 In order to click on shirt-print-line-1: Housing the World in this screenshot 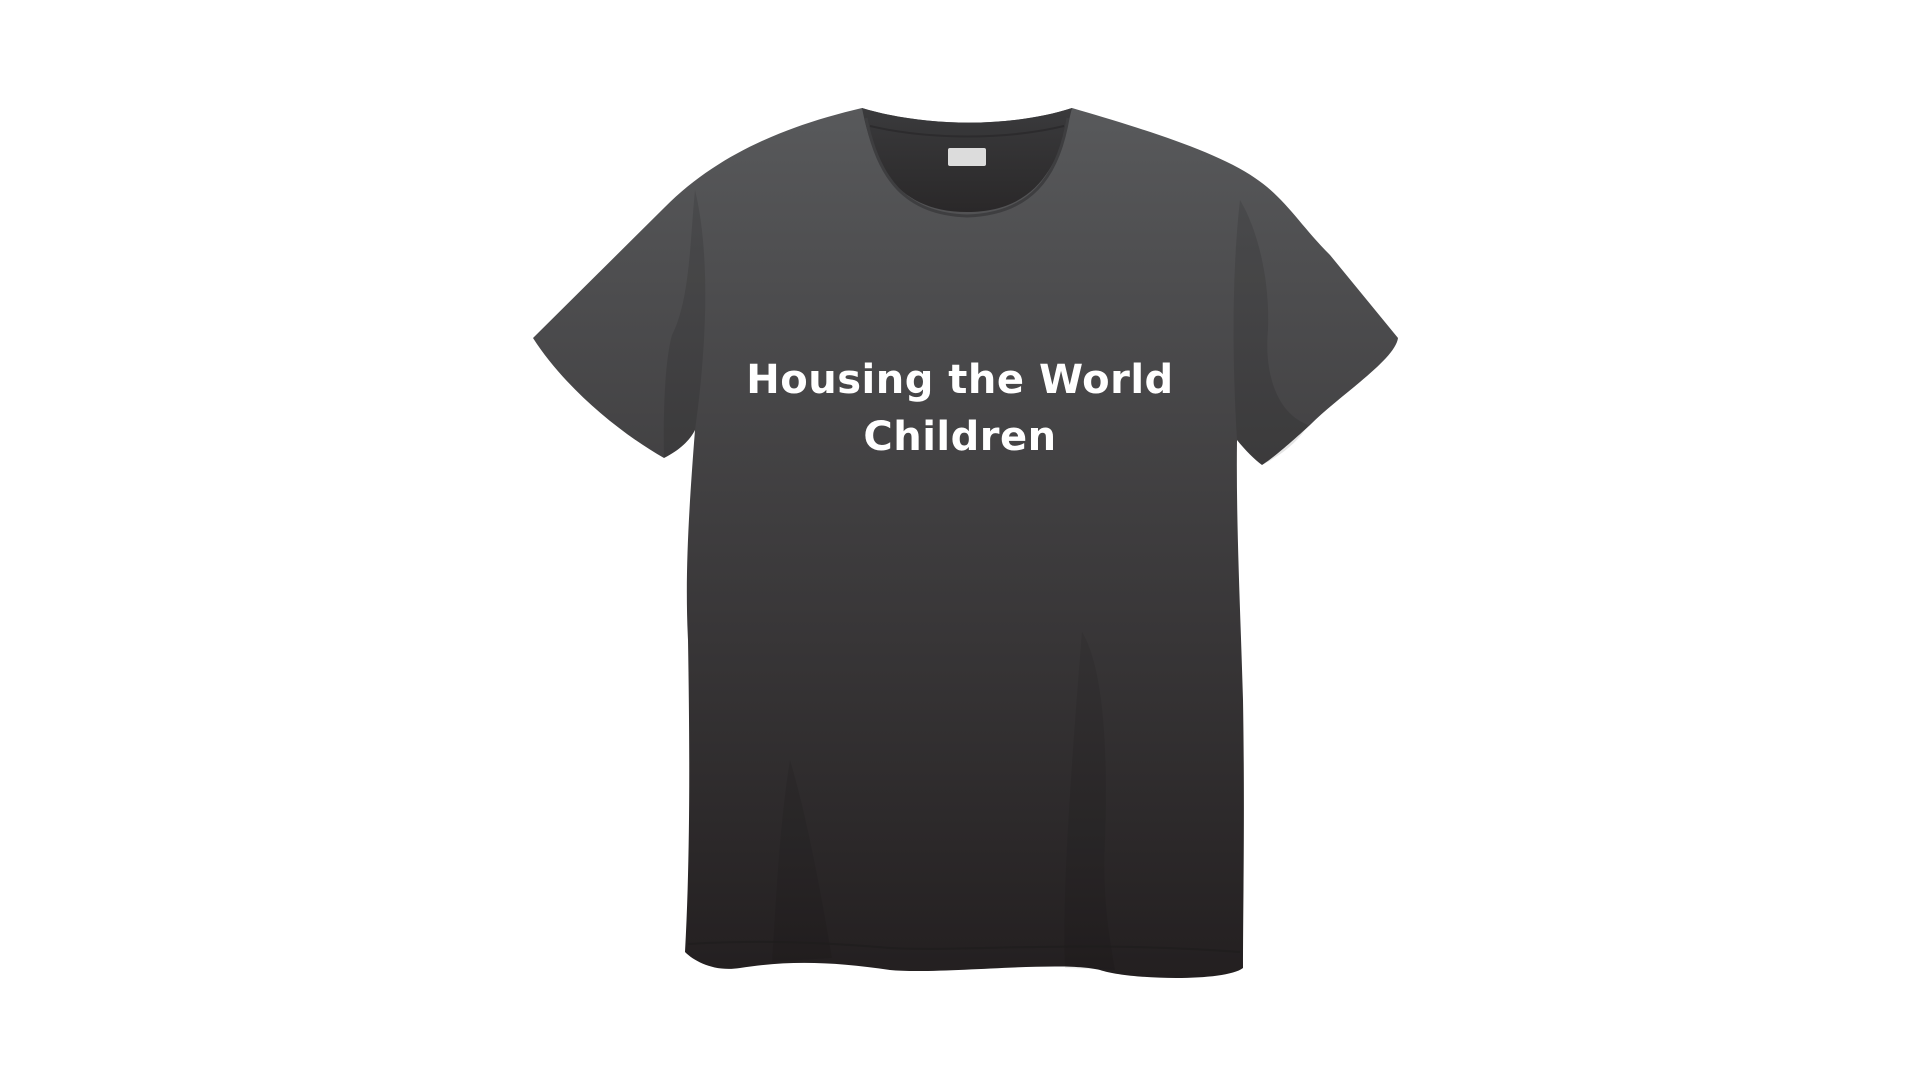, I will do `click(960, 380)`.